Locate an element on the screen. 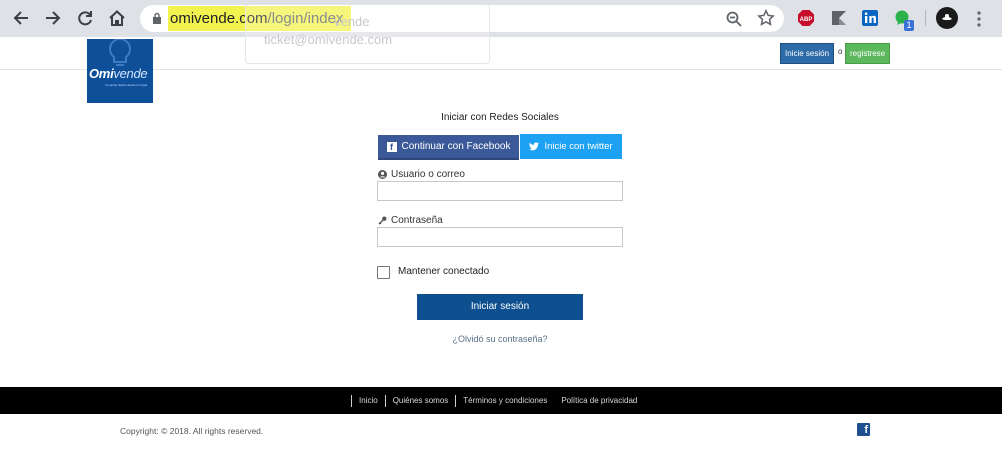  ghost-line-2: ticket@omivende.com is located at coordinates (328, 39).